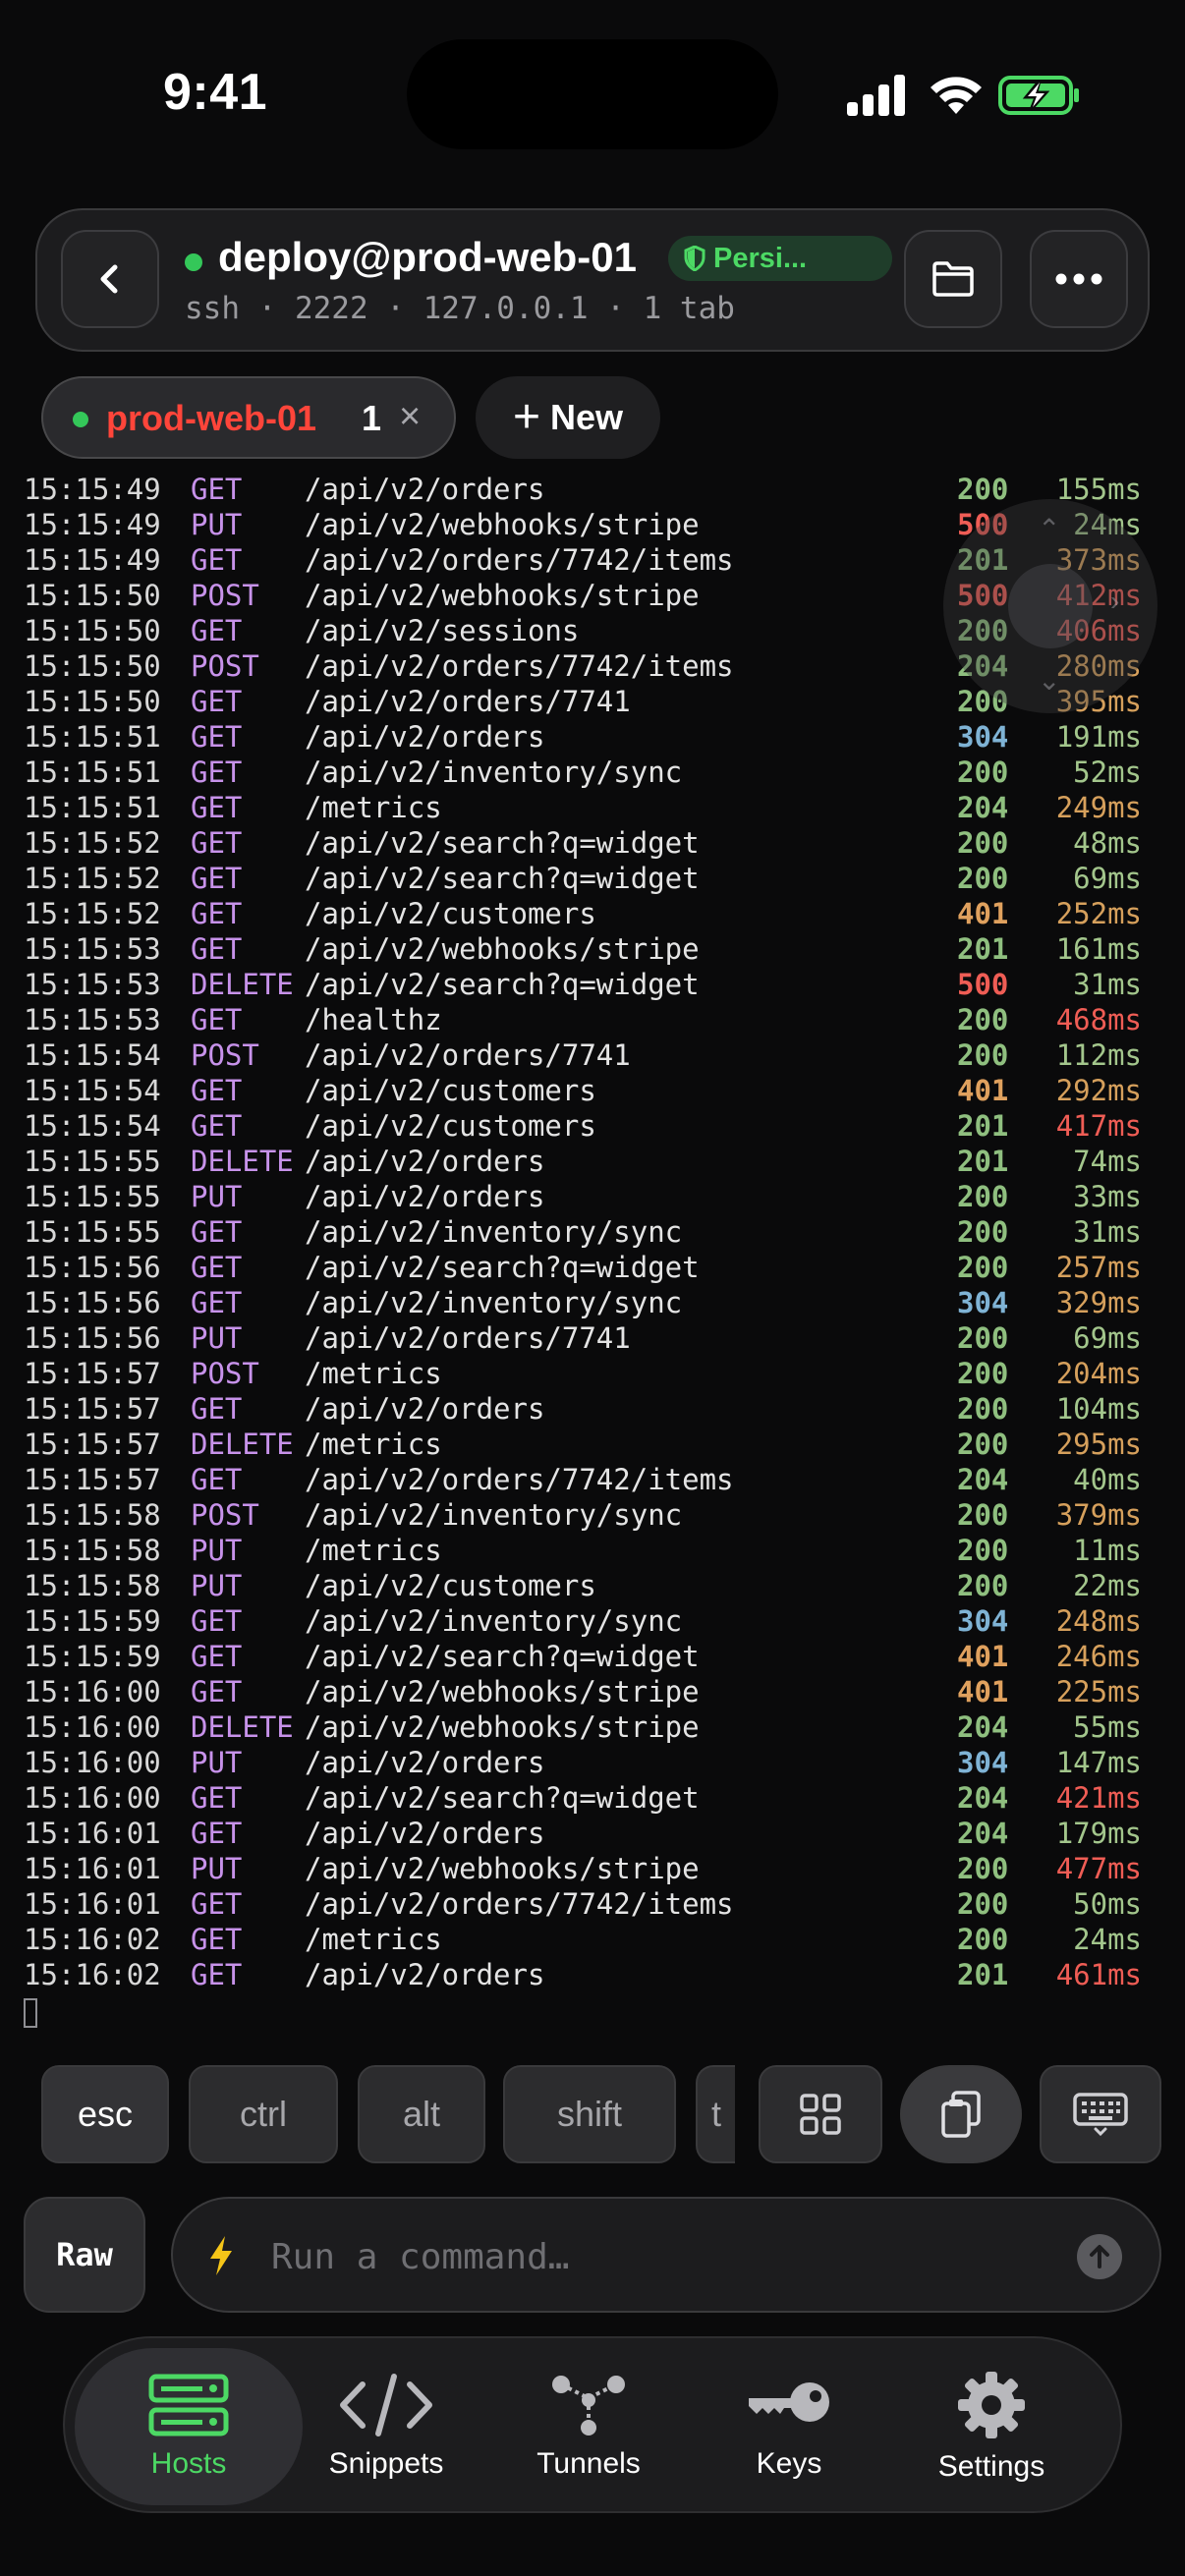 This screenshot has width=1185, height=2576. What do you see at coordinates (1100, 2114) in the screenshot?
I see `keyboard-toggle-button` at bounding box center [1100, 2114].